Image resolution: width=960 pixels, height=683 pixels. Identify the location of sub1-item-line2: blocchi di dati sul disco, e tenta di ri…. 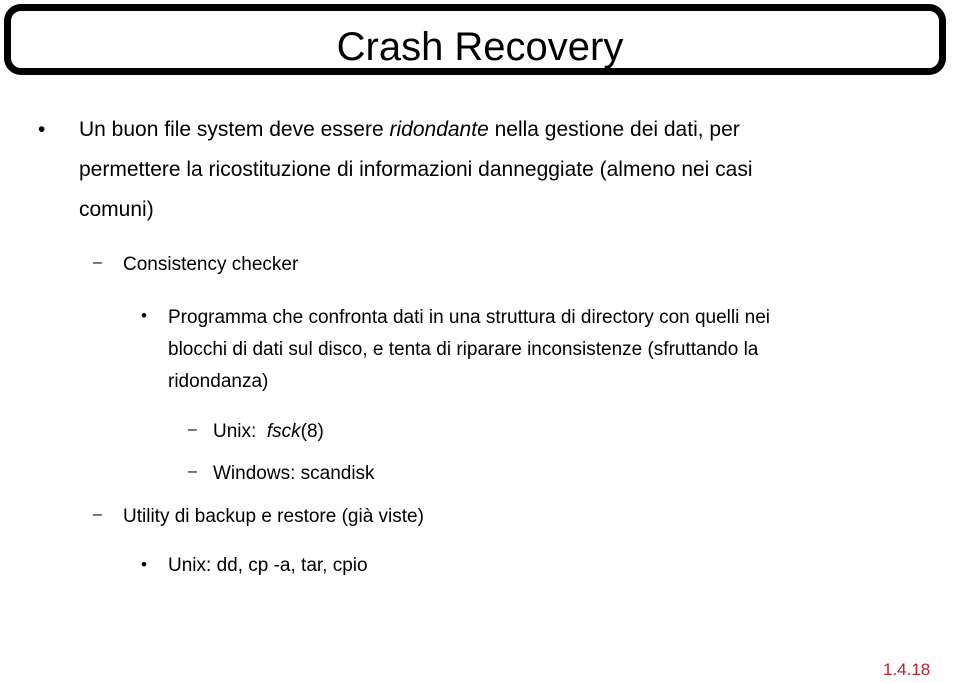
(463, 349).